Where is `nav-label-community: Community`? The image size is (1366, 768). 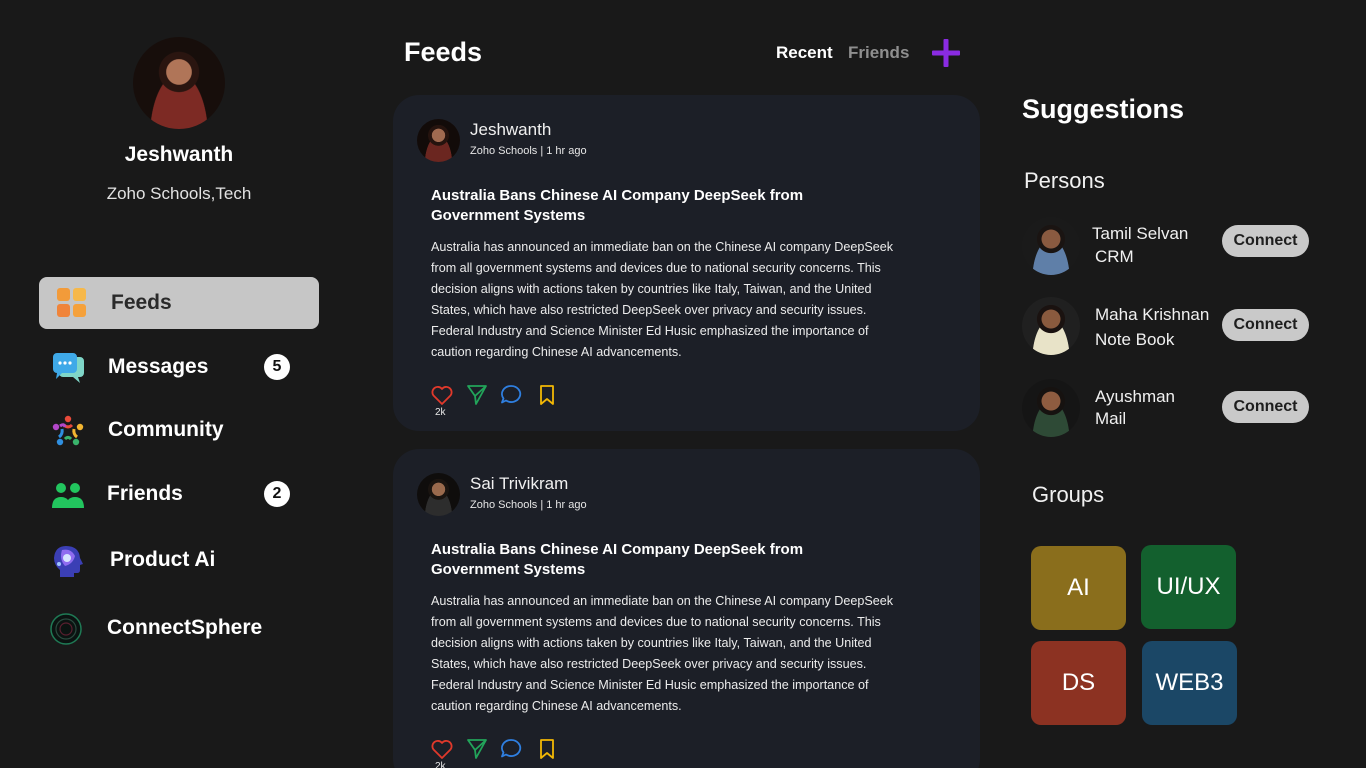
nav-label-community: Community is located at coordinates (166, 429).